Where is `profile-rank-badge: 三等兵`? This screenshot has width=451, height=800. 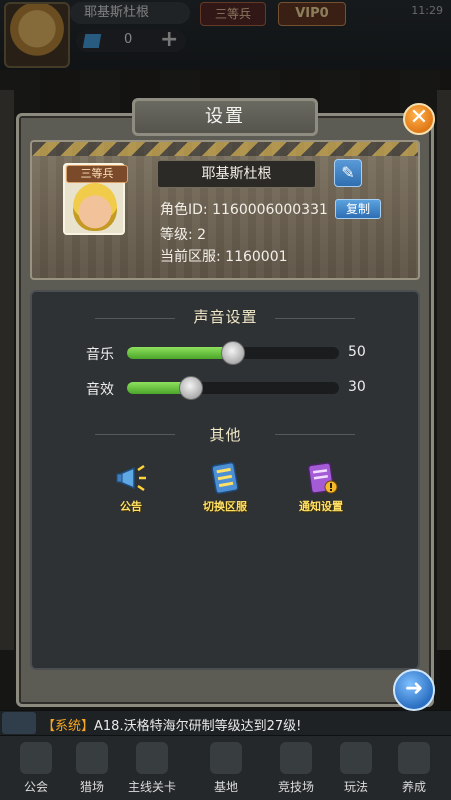 profile-rank-badge: 三等兵 is located at coordinates (97, 174).